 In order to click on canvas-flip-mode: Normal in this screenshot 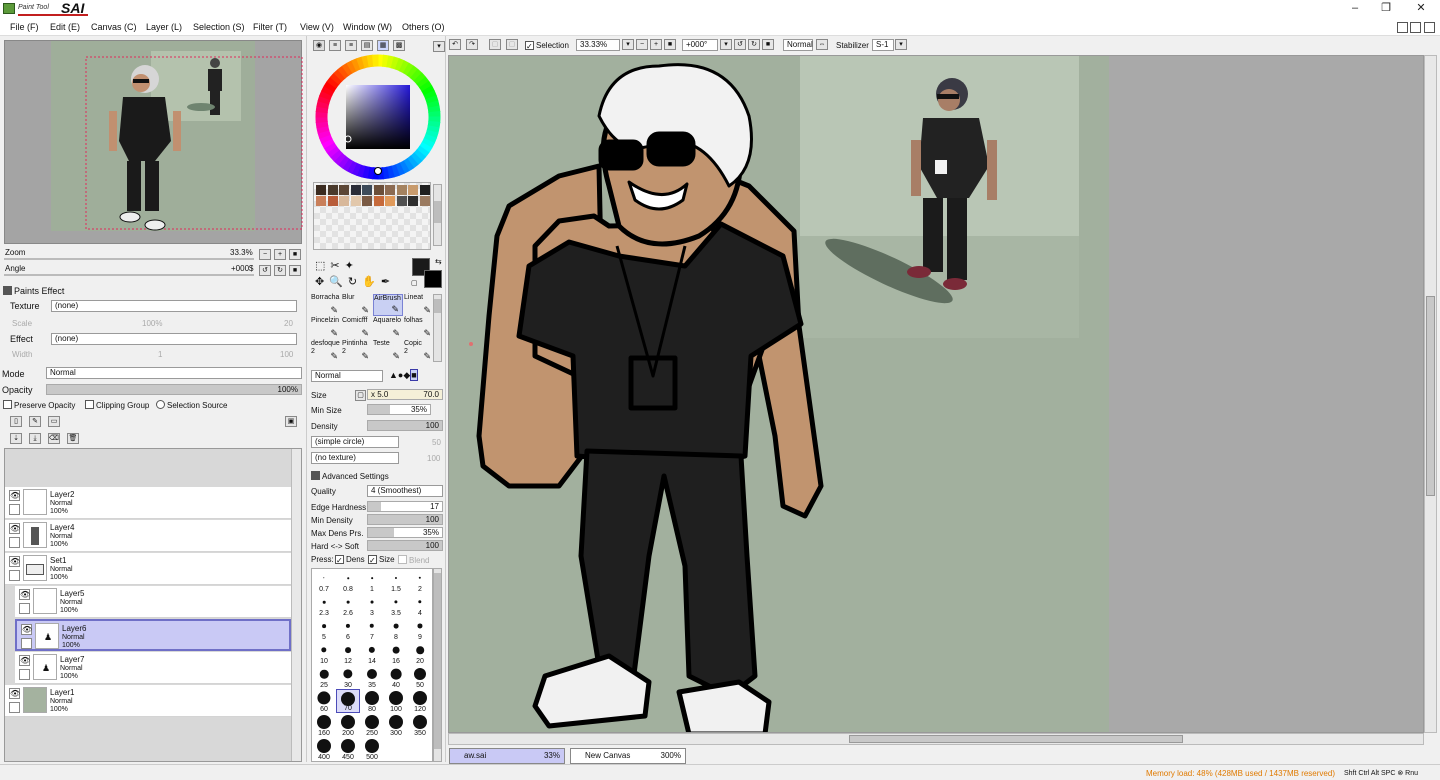, I will do `click(798, 45)`.